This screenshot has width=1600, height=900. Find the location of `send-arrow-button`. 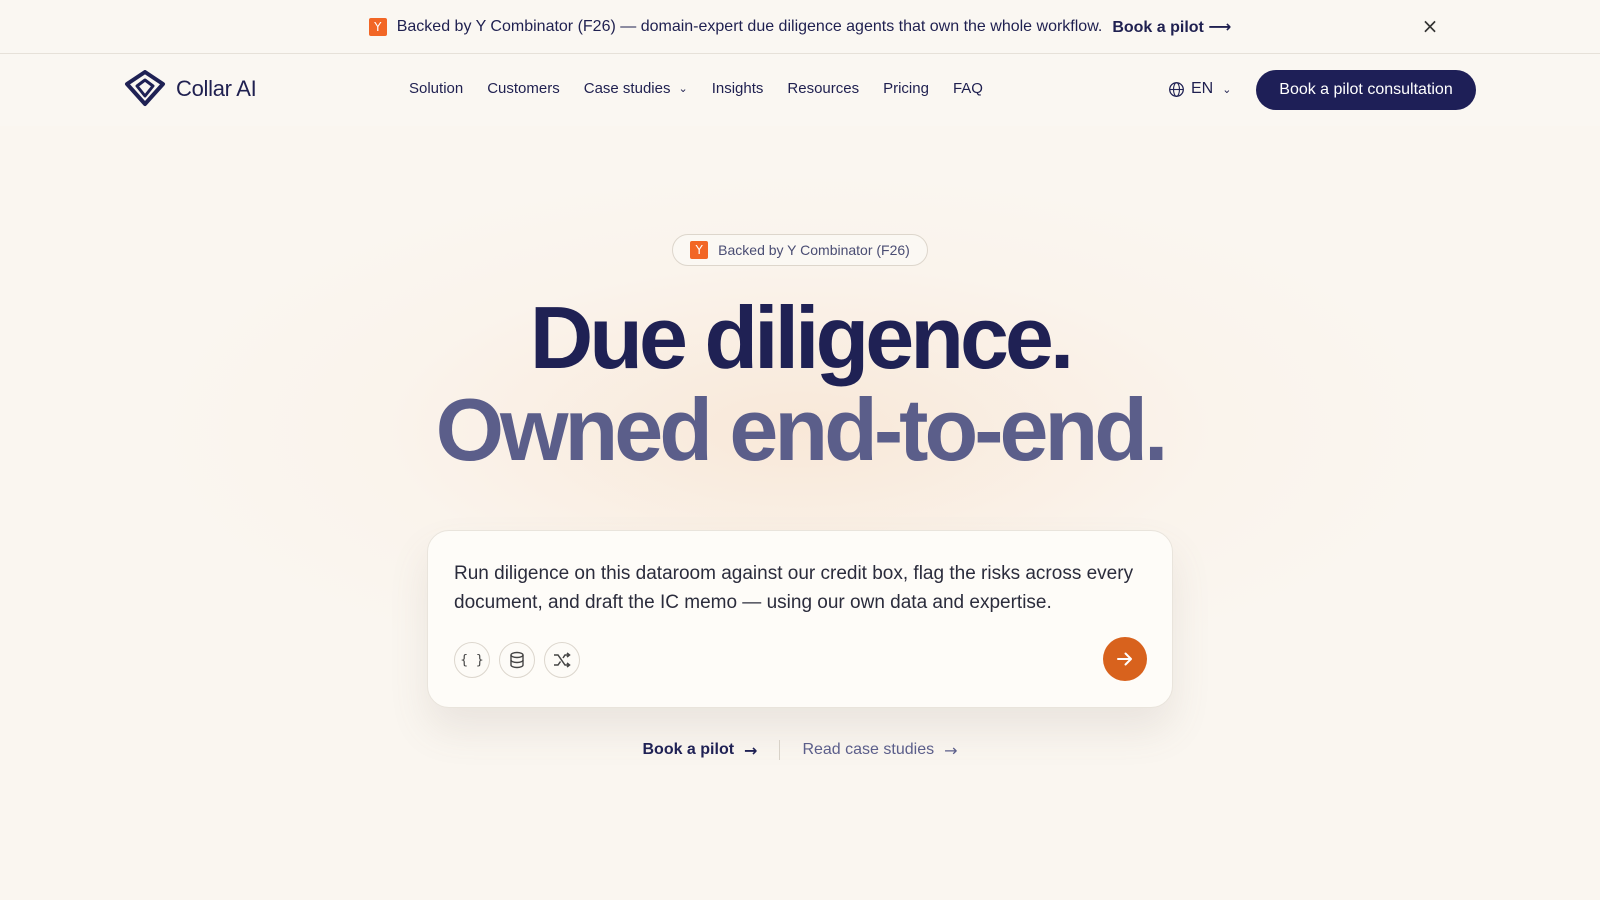

send-arrow-button is located at coordinates (1125, 659).